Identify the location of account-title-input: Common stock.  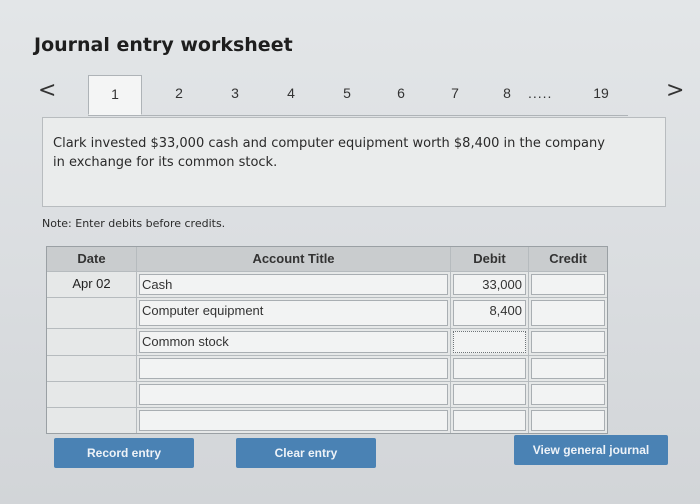
(293, 342).